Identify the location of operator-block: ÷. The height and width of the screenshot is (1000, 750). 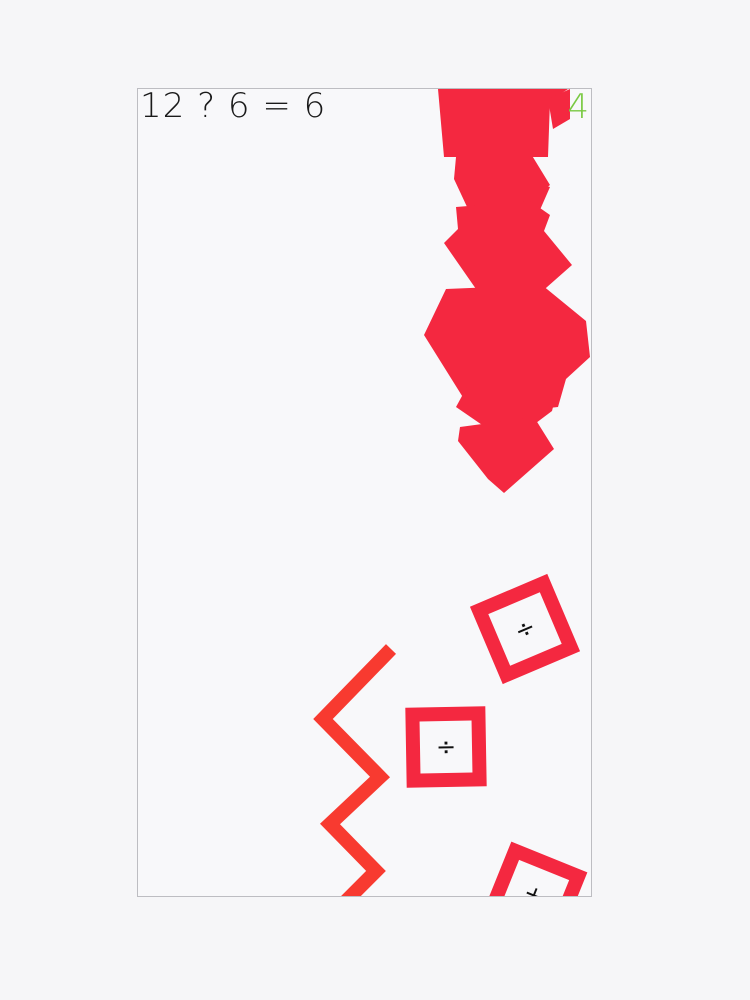
(446, 747).